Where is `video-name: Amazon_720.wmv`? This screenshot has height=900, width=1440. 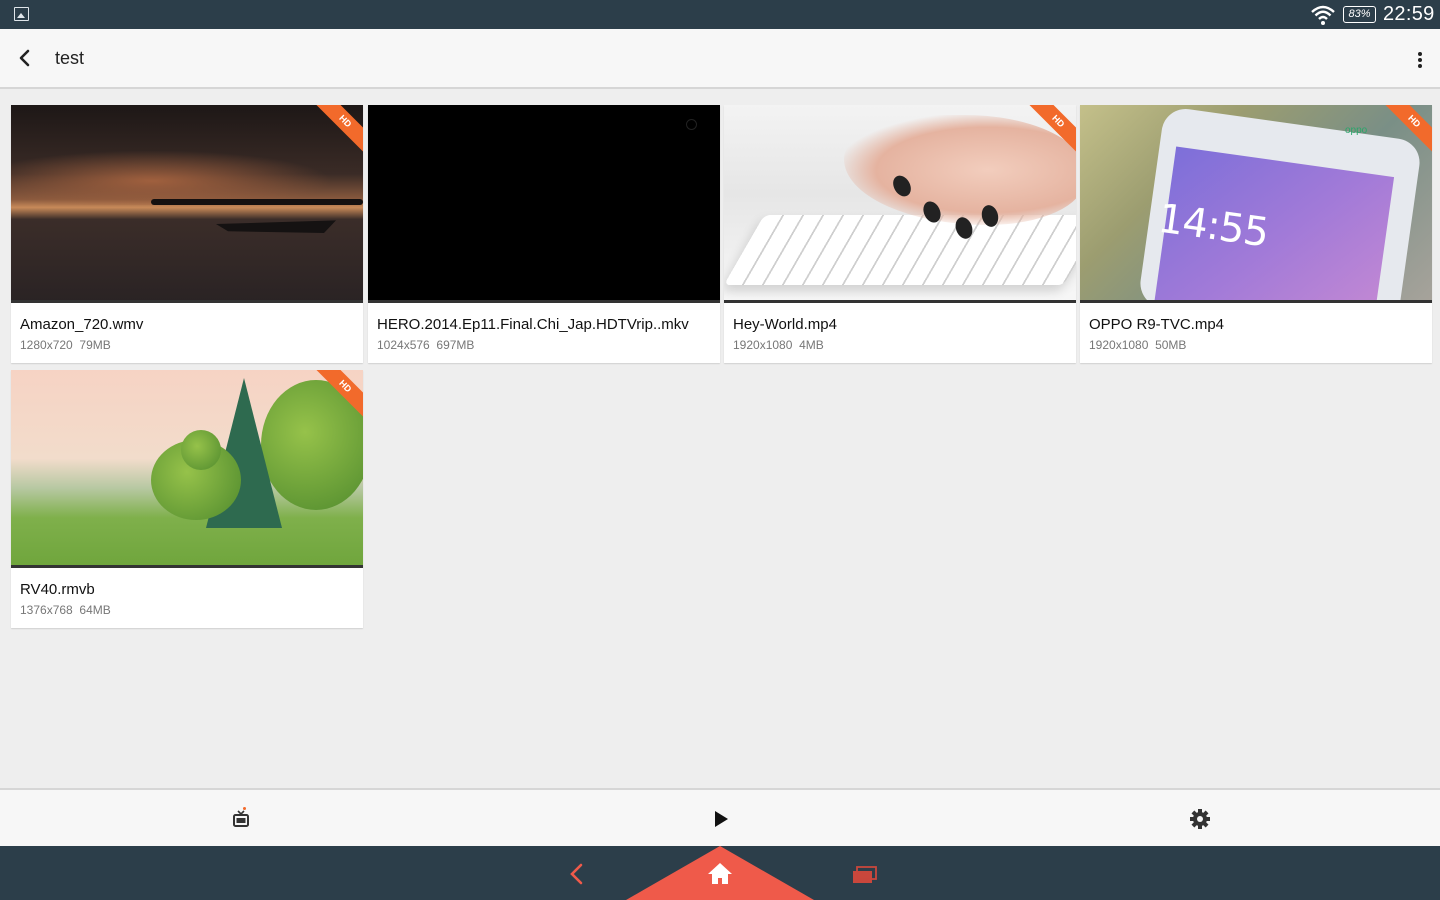 video-name: Amazon_720.wmv is located at coordinates (82, 324).